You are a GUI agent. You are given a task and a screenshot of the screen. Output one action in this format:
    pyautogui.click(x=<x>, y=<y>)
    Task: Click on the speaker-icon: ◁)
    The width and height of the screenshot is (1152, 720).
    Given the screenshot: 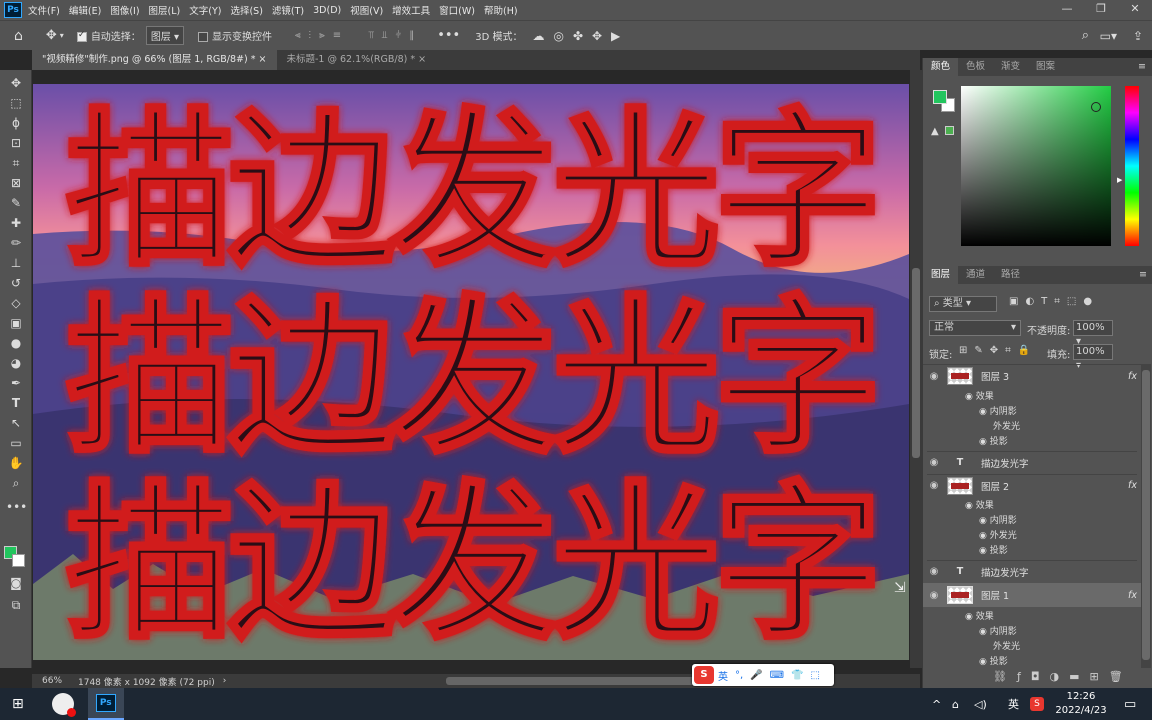 What is the action you would take?
    pyautogui.click(x=980, y=704)
    